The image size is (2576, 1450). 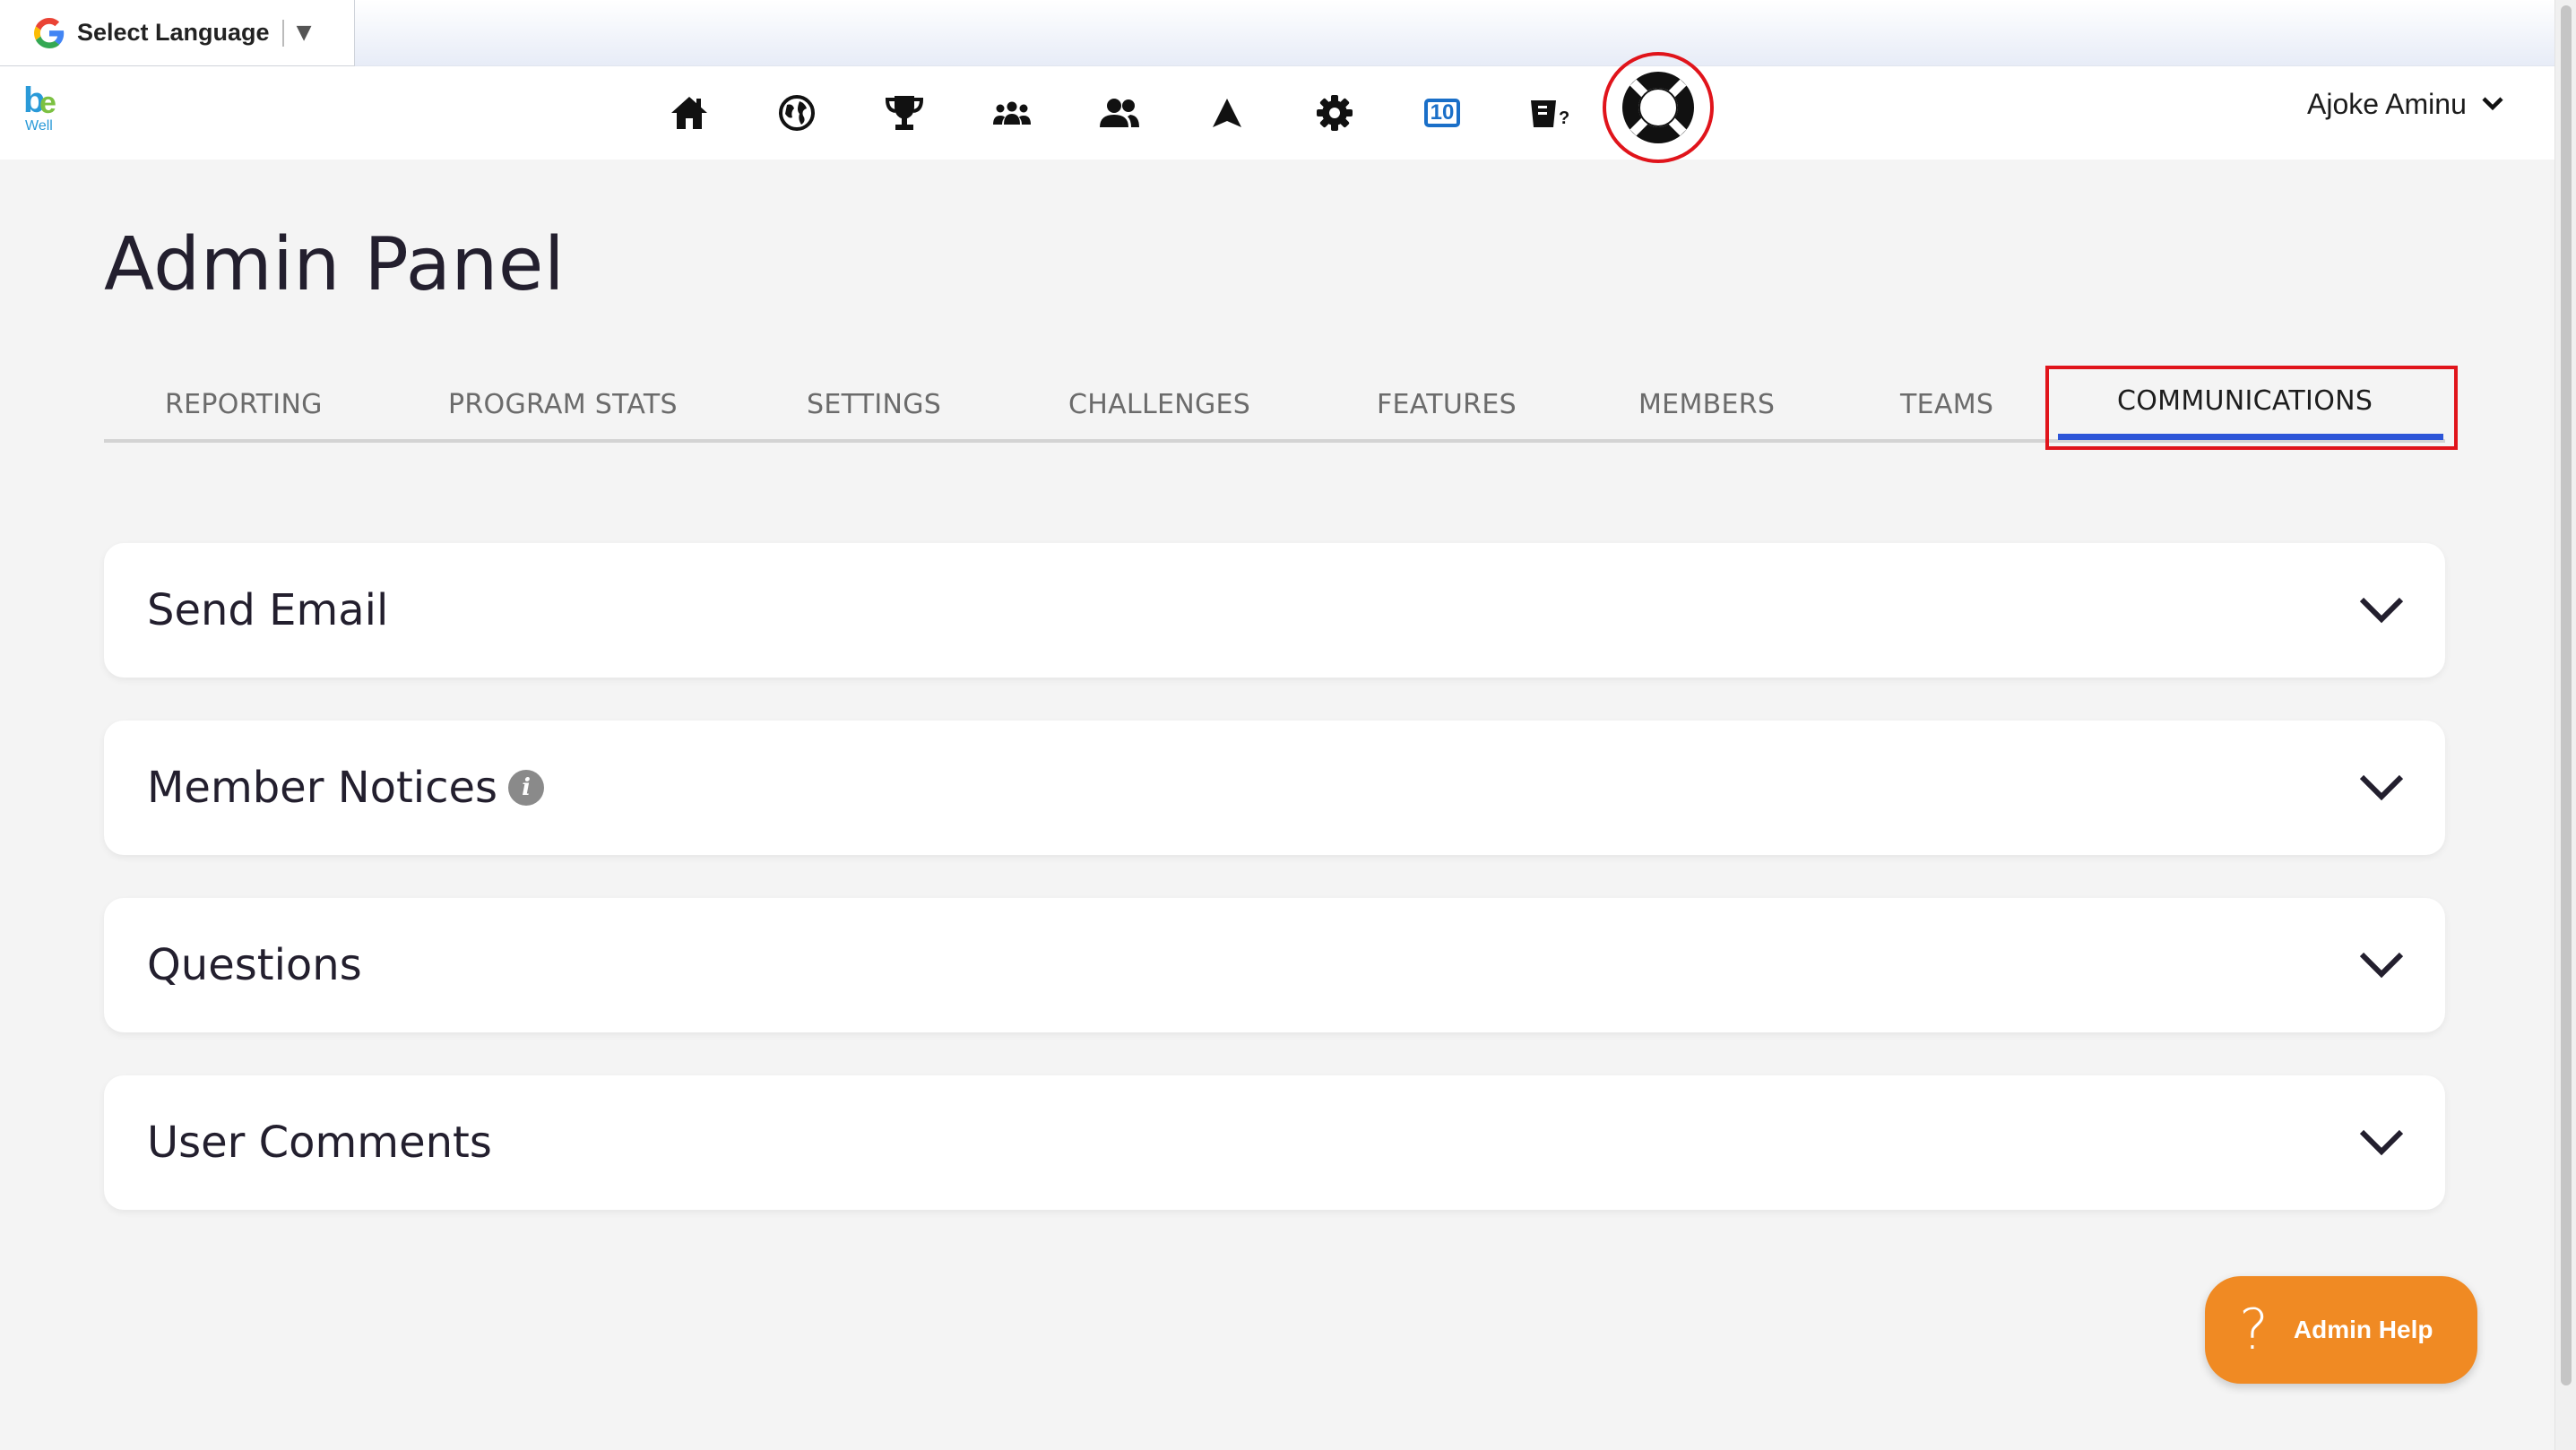 I want to click on tab-challenges: CHALLENGES, so click(x=1159, y=404).